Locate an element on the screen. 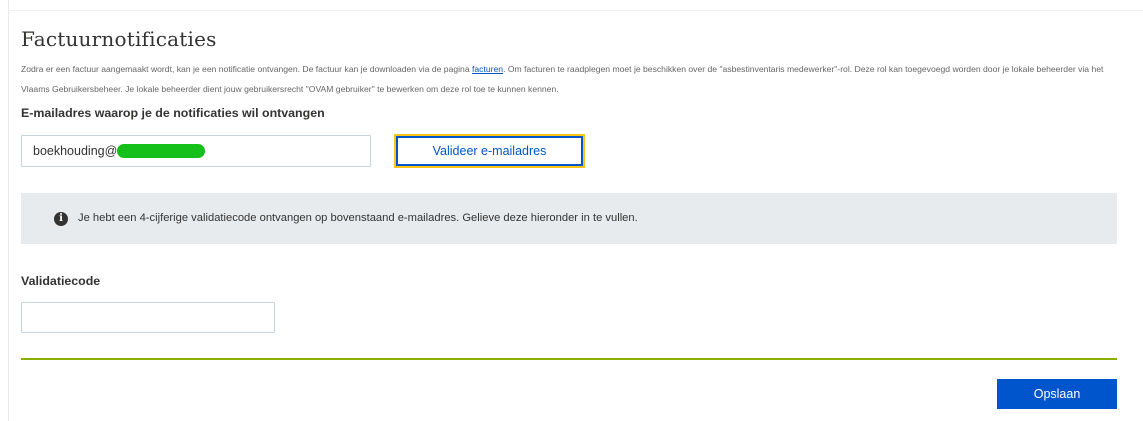  frame-border-top is located at coordinates (575, 10).